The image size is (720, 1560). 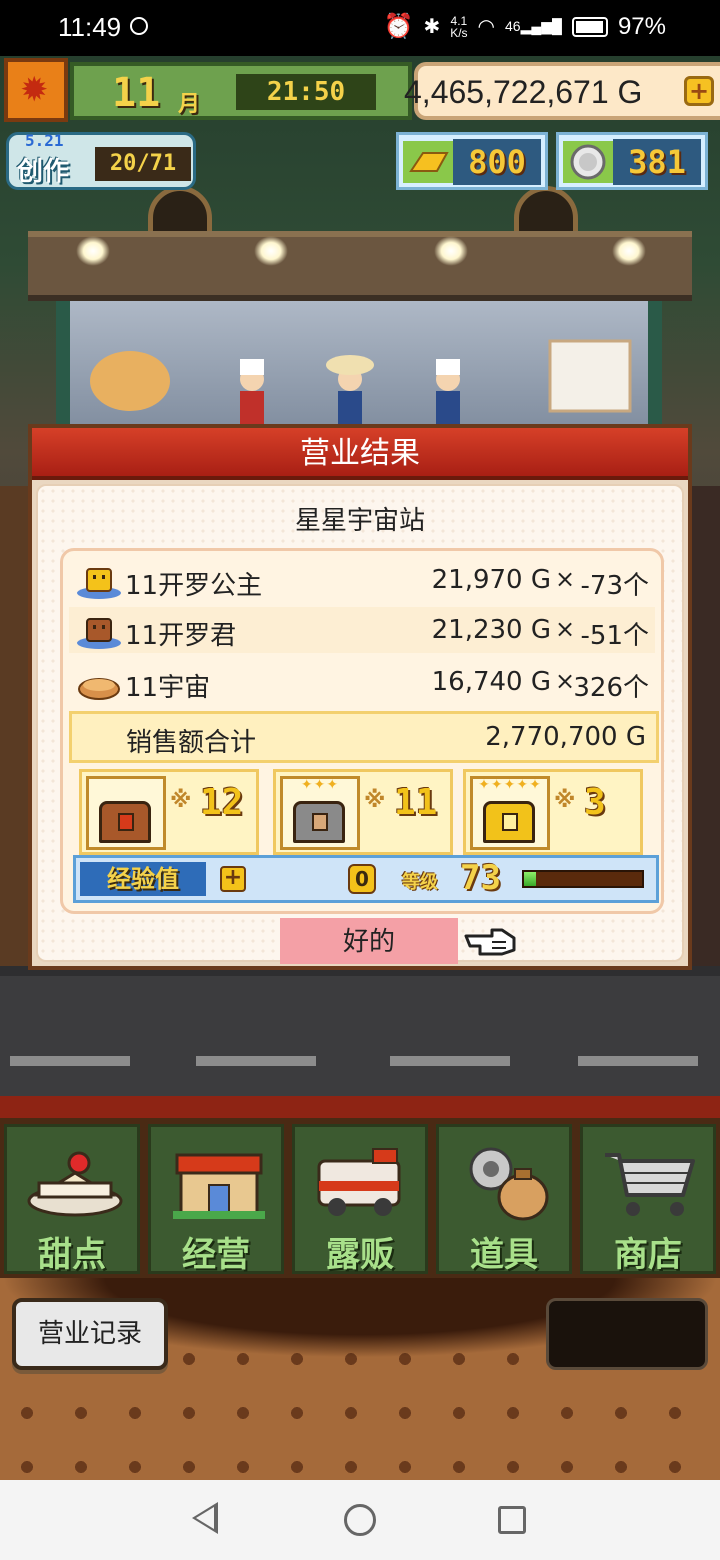 What do you see at coordinates (191, 743) in the screenshot?
I see `total-label: 销售额合计` at bounding box center [191, 743].